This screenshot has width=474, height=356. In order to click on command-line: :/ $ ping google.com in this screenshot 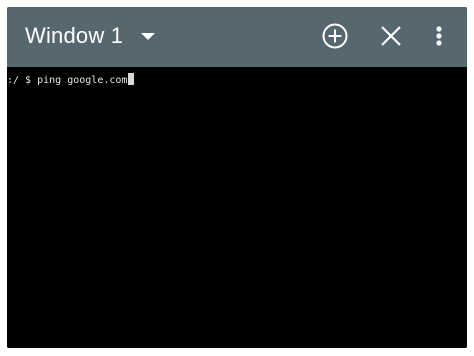, I will do `click(71, 80)`.